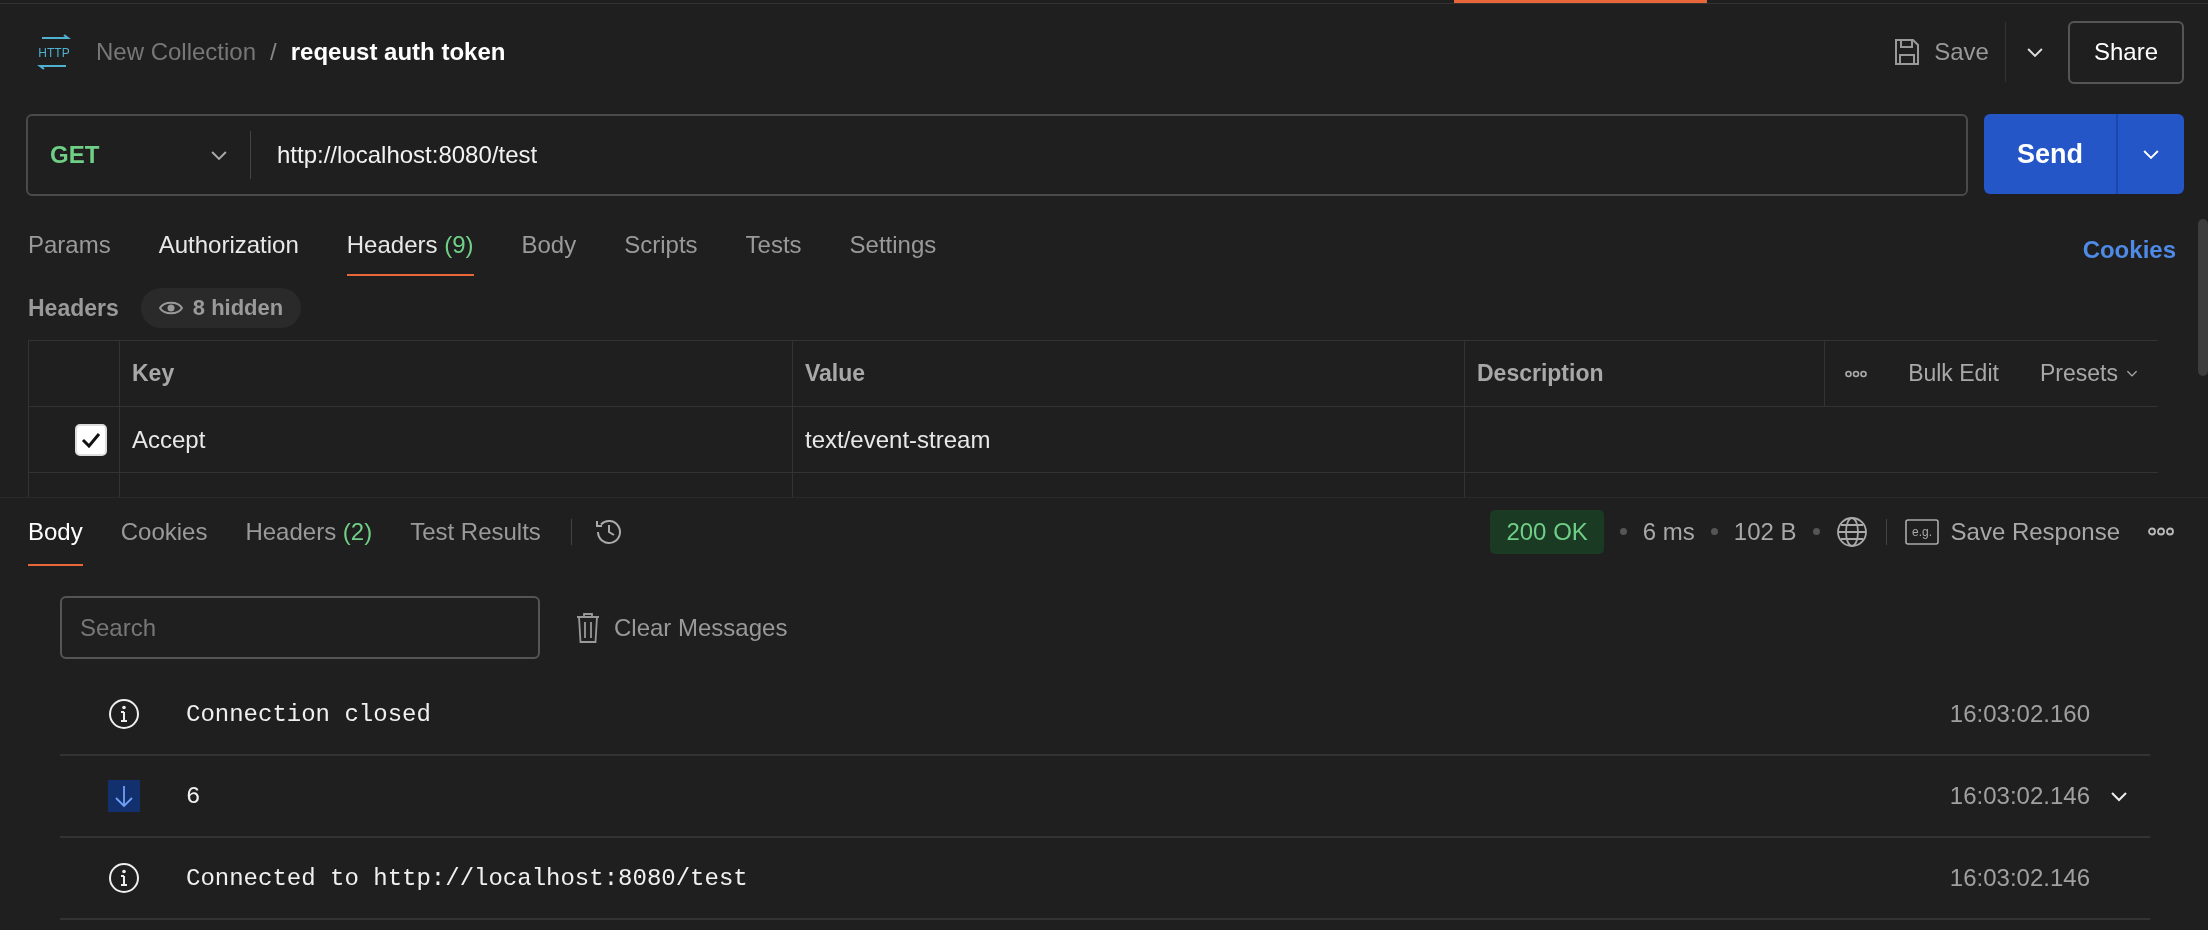 The height and width of the screenshot is (930, 2208). Describe the element at coordinates (139, 155) in the screenshot. I see `method-dropdown: GET` at that location.